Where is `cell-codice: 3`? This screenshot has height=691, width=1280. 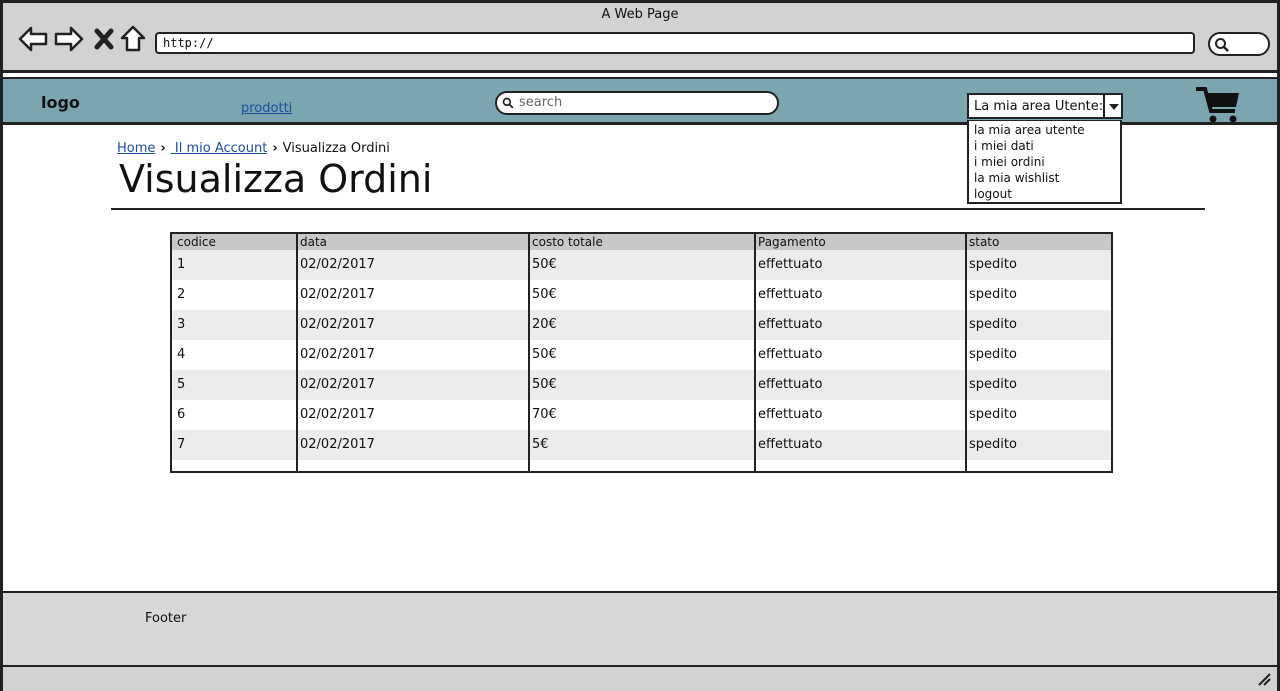
cell-codice: 3 is located at coordinates (181, 324).